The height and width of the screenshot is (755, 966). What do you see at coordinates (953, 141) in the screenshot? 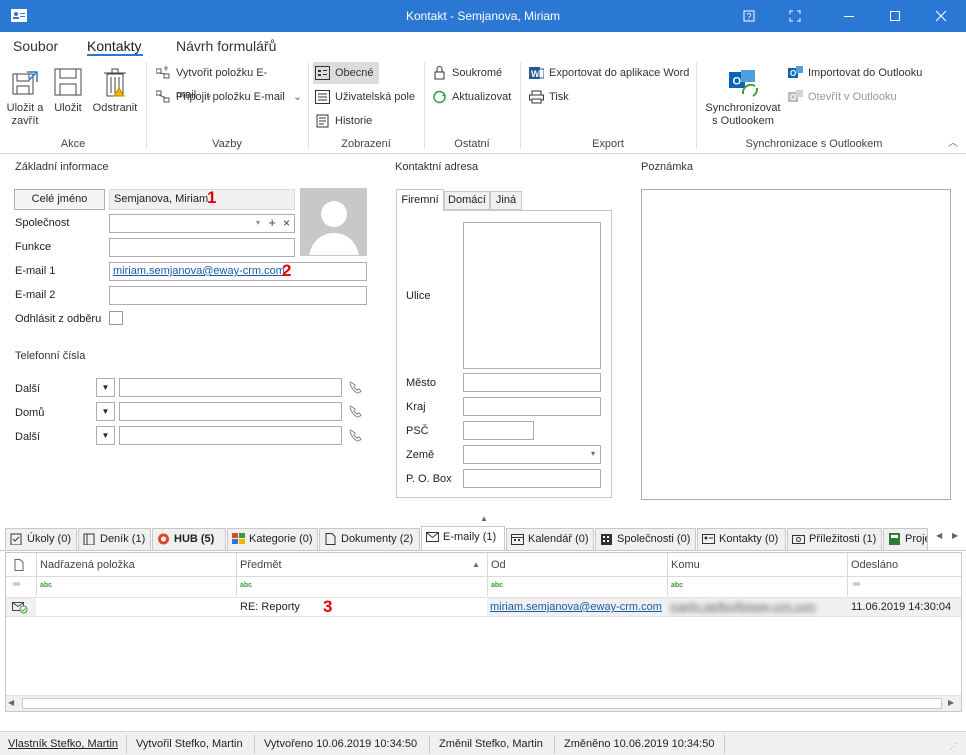
I see `collapse-ribbon-icon: ︿` at bounding box center [953, 141].